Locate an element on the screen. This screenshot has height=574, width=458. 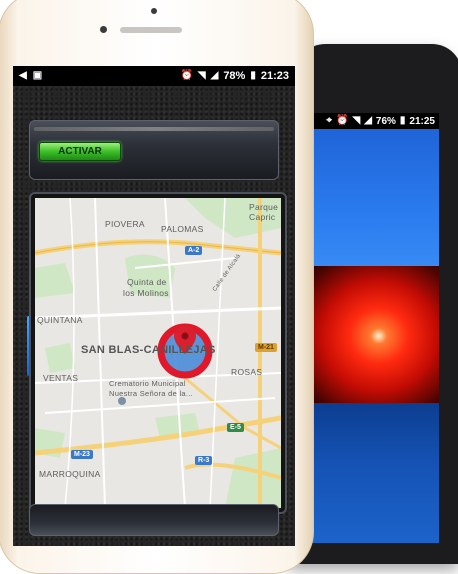
map-label: QUINTANA is located at coordinates (60, 320).